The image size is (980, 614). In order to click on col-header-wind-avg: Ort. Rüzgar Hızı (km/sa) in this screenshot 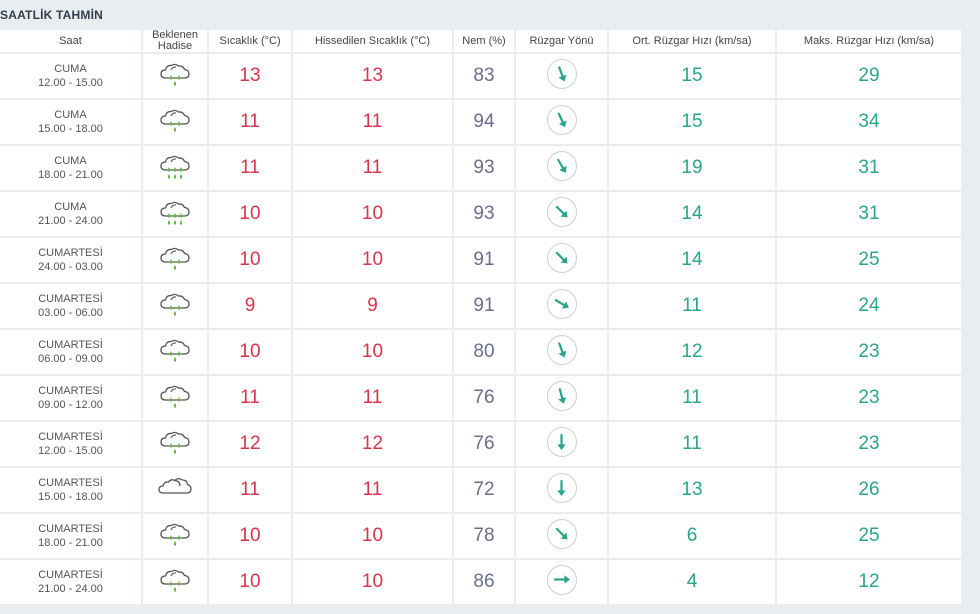, I will do `click(692, 41)`.